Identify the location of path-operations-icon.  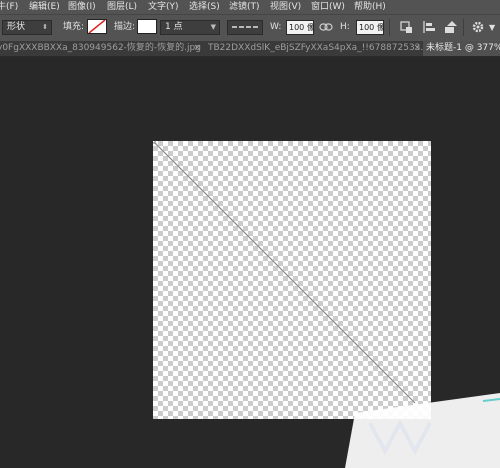
(406, 27).